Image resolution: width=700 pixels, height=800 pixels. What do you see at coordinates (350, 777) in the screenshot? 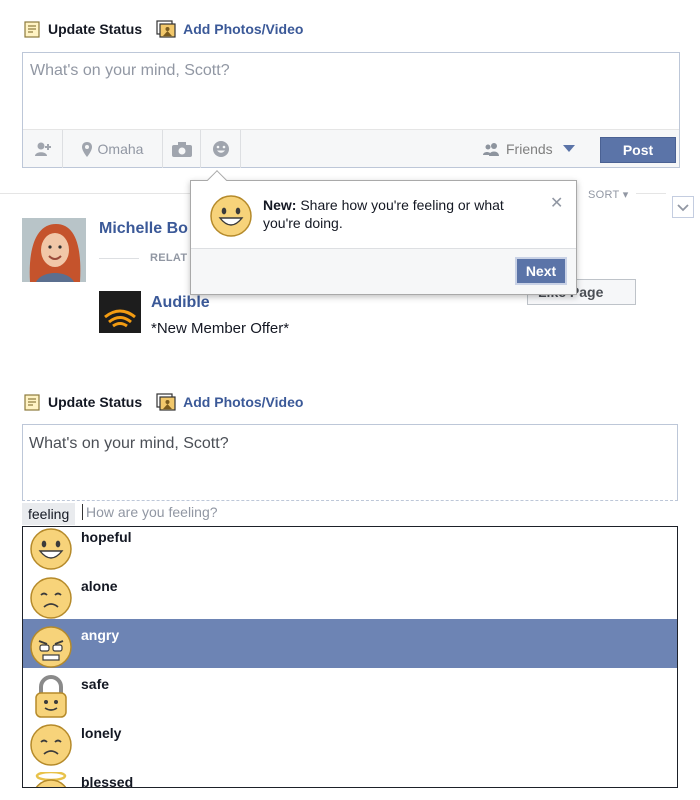
I see `feeling-option-blessed: blessed` at bounding box center [350, 777].